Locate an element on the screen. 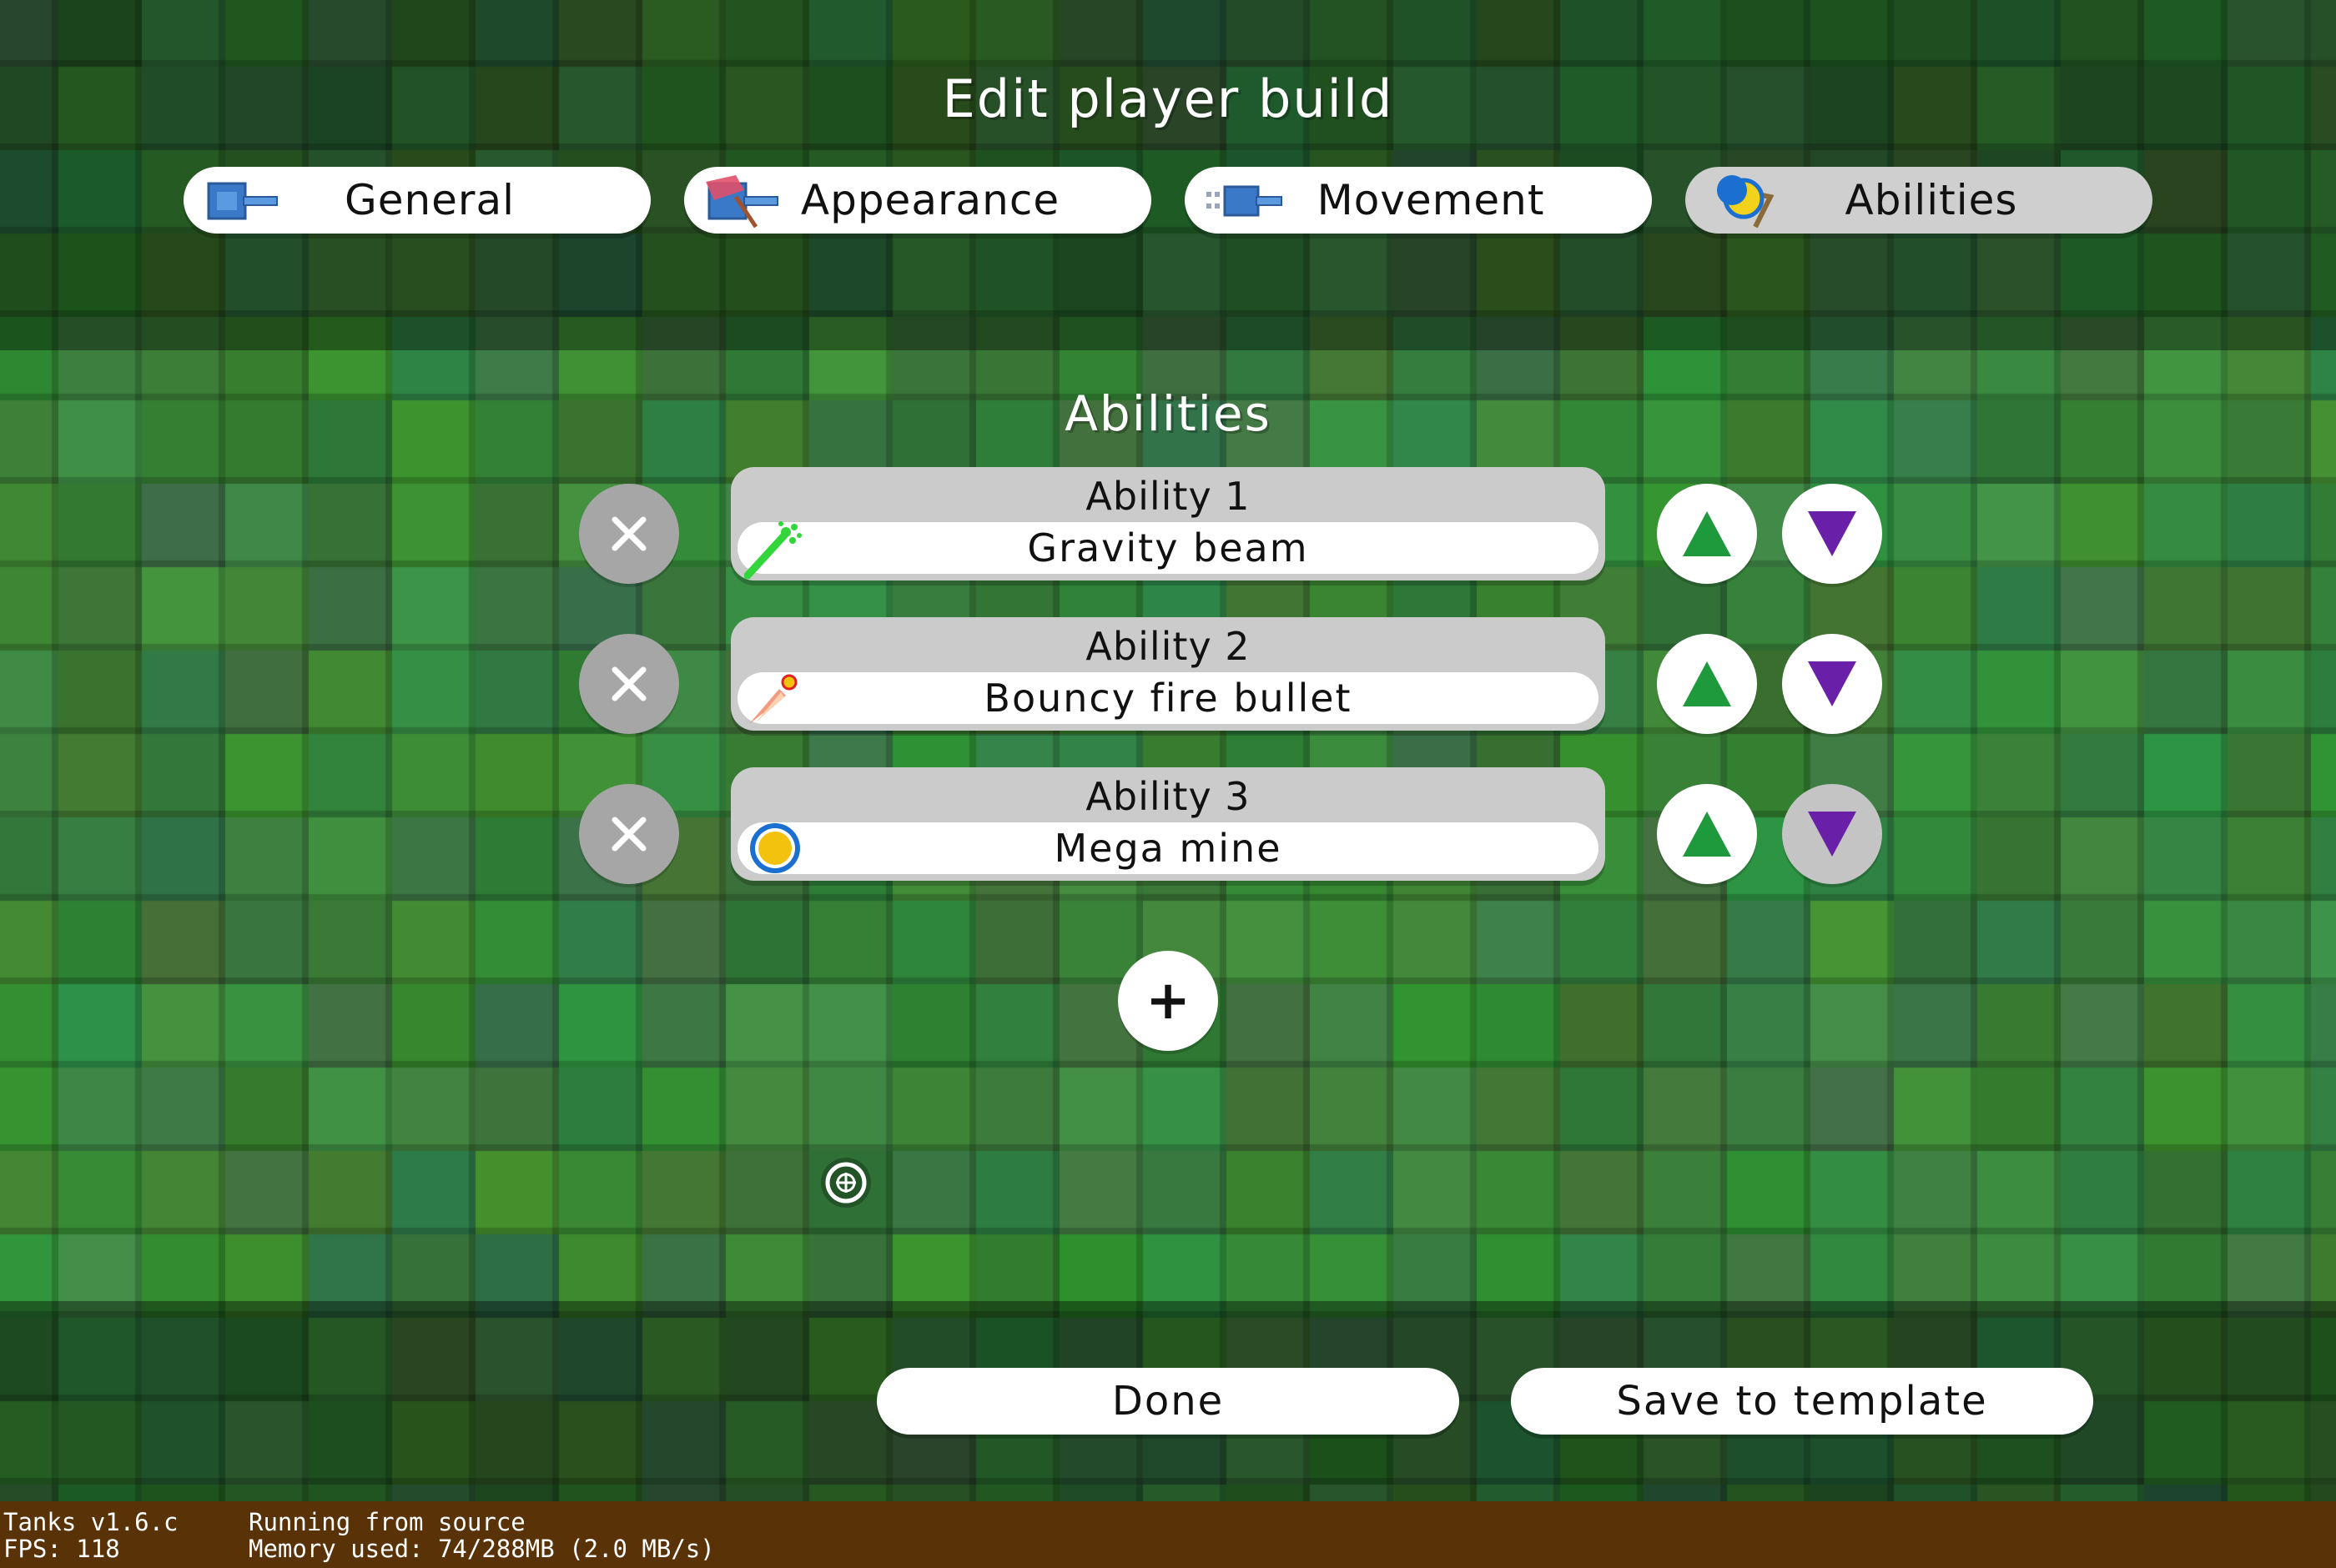  ability-slot-3: Ability 3 Mega mine is located at coordinates (1168, 824).